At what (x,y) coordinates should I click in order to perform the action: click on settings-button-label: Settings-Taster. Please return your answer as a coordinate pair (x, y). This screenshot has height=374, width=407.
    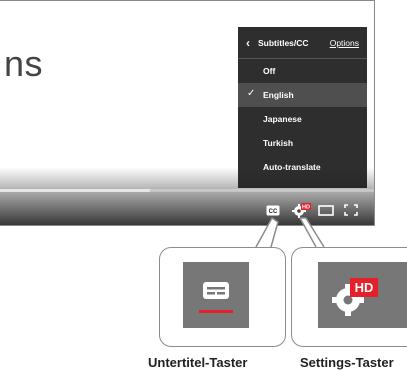
    Looking at the image, I should click on (347, 362).